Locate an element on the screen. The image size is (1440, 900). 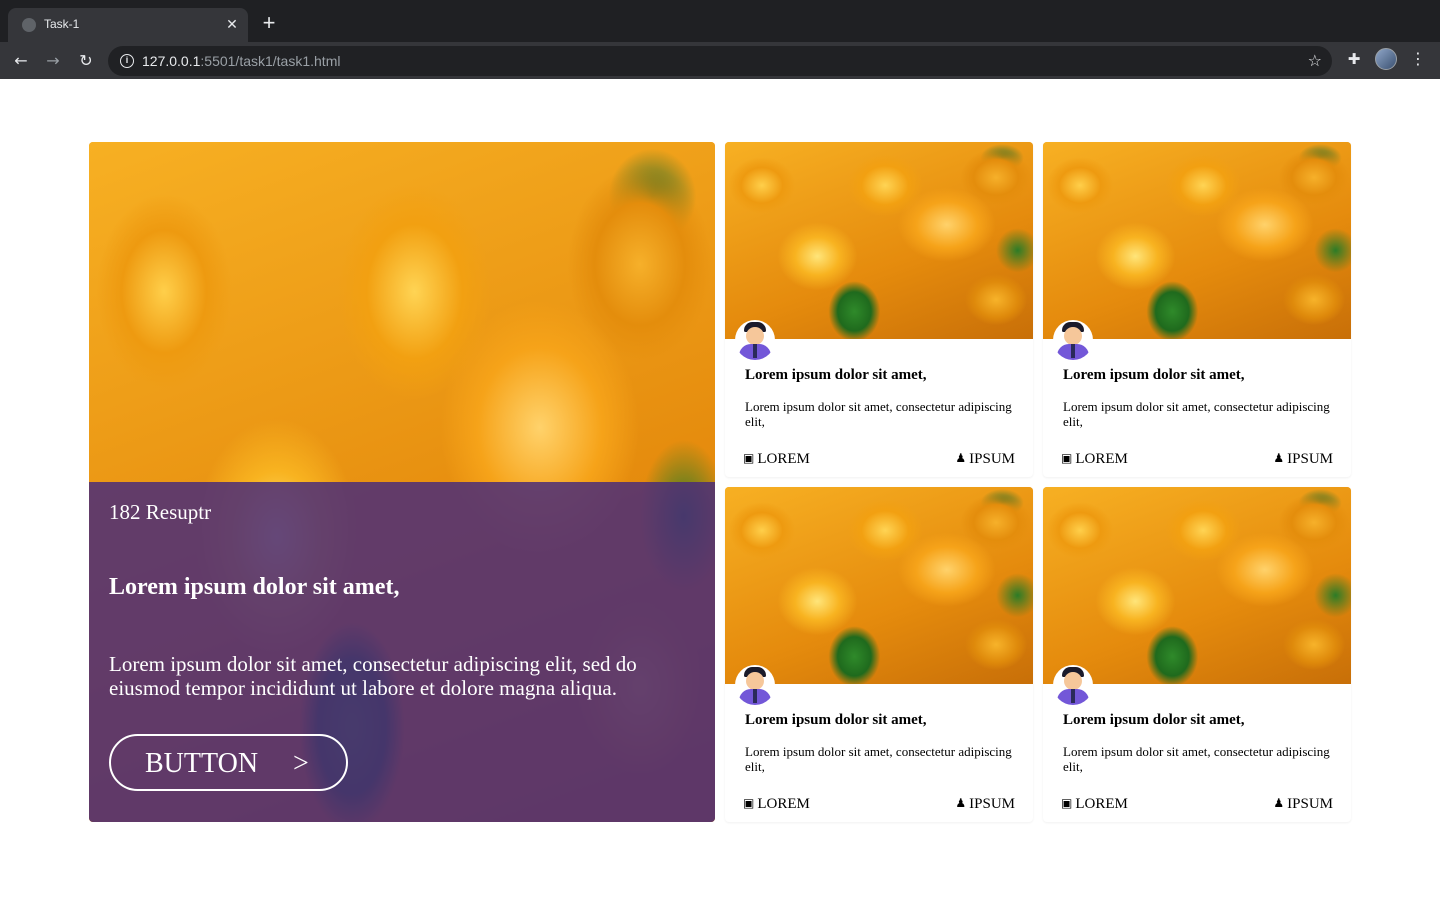
extensions-puzzle-icon: ✚ is located at coordinates (1354, 60).